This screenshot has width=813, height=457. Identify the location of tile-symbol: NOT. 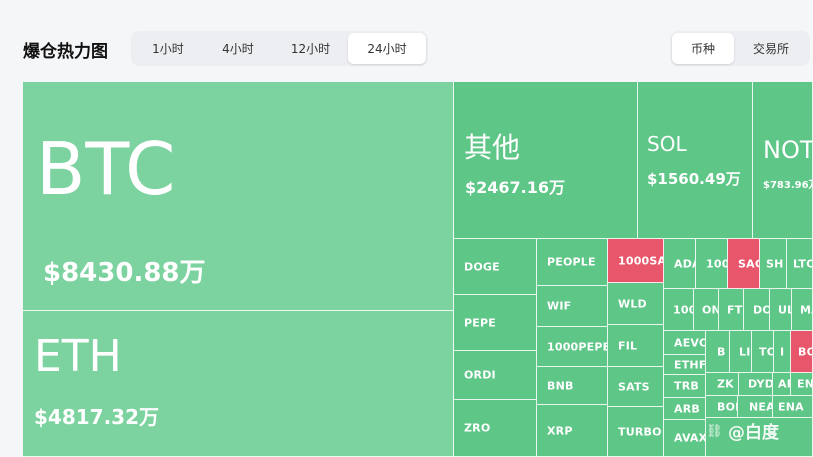
(788, 150).